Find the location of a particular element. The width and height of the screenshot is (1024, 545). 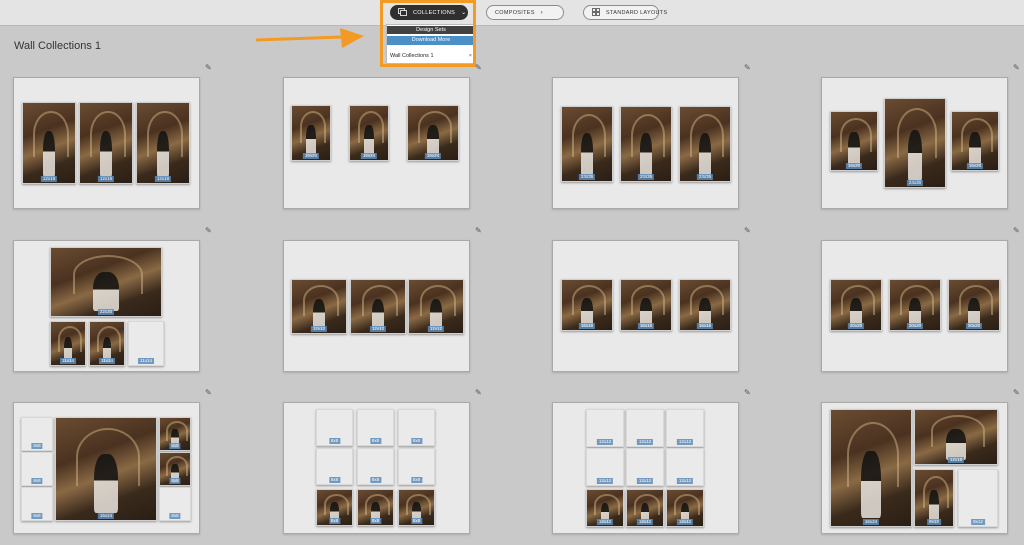

collection-card: 8x8 8x8 8x8 8x8 8x8 8x8 8x8 8x8 8x8 is located at coordinates (376, 468).